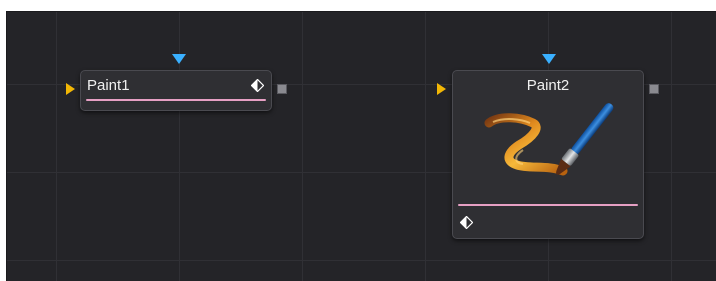  Describe the element at coordinates (282, 89) in the screenshot. I see `paint1-output` at that location.